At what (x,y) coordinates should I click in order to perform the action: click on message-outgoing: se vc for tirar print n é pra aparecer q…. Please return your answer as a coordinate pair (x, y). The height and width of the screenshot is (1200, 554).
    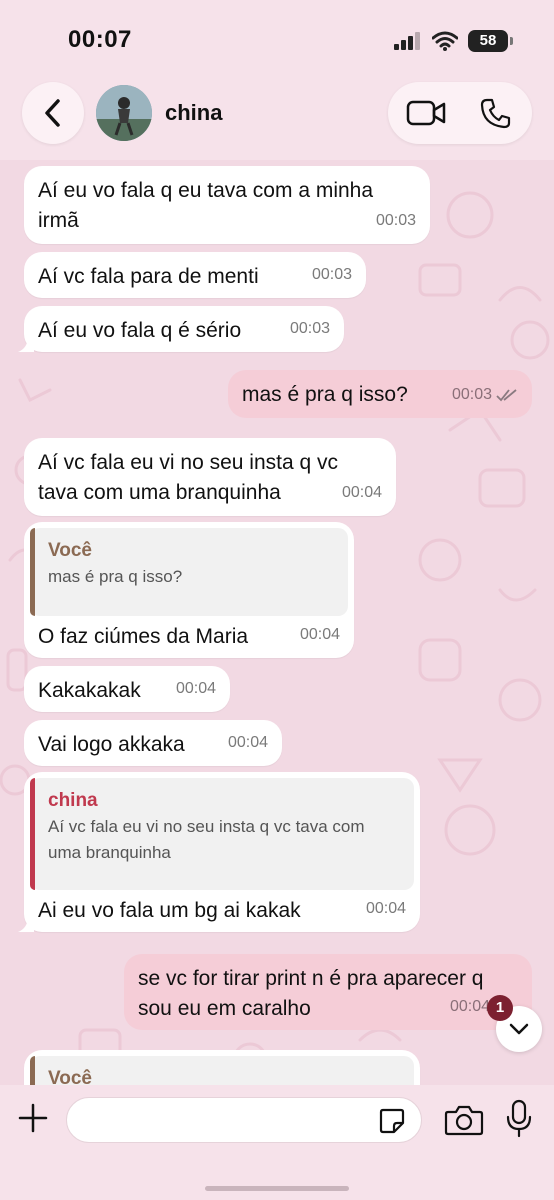
    Looking at the image, I should click on (328, 992).